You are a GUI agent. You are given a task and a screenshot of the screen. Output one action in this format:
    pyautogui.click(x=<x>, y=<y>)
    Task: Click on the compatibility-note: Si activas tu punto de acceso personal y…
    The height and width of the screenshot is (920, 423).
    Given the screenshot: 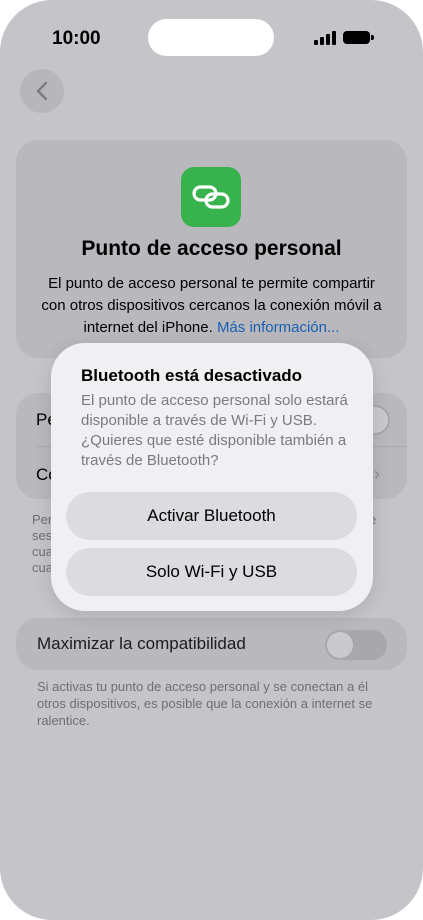 What is the action you would take?
    pyautogui.click(x=205, y=703)
    